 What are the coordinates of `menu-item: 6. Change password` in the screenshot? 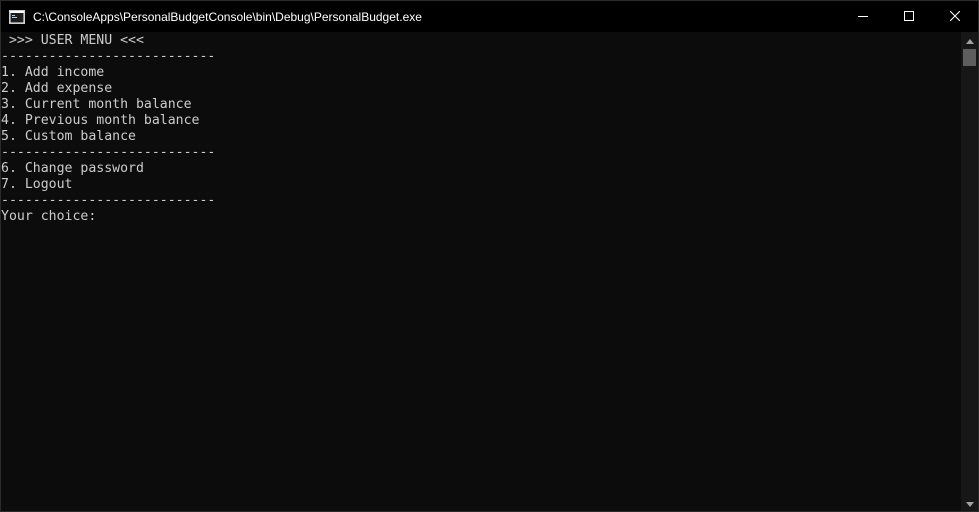 It's located at (72, 168).